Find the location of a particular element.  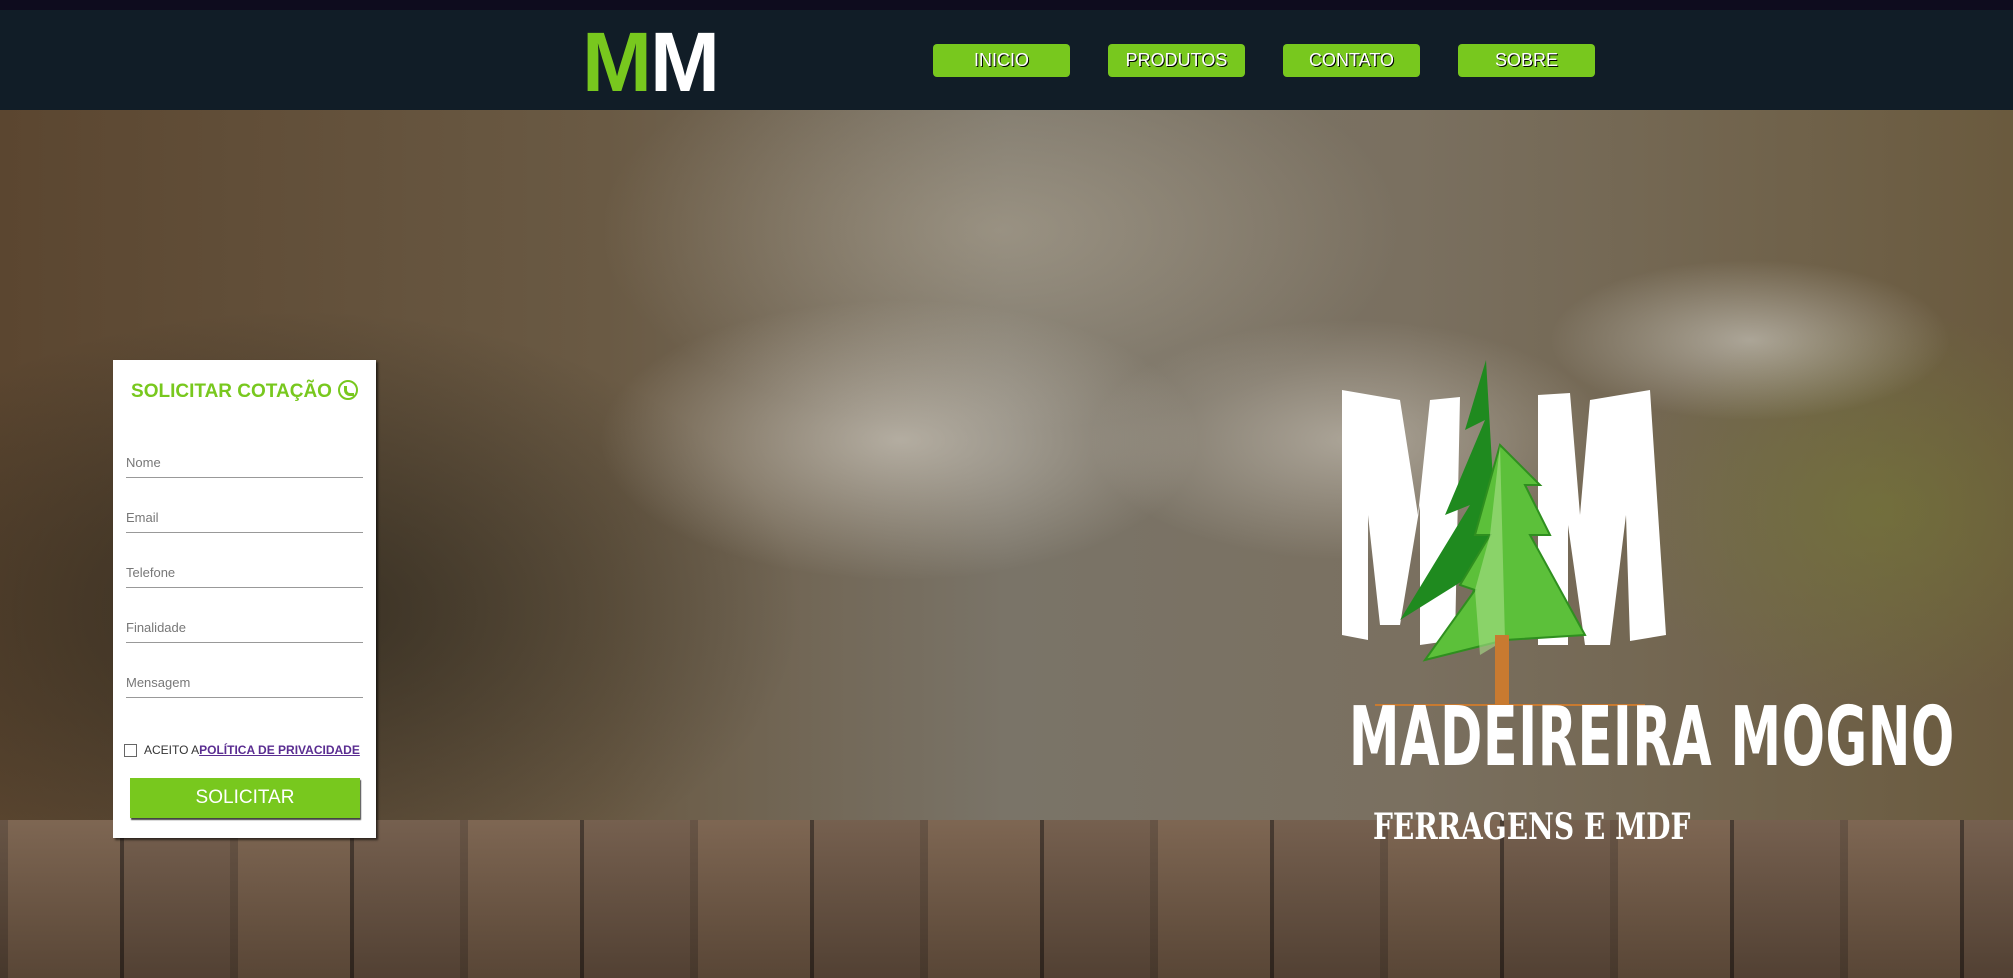

submit-button: SOLICITAR is located at coordinates (245, 798).